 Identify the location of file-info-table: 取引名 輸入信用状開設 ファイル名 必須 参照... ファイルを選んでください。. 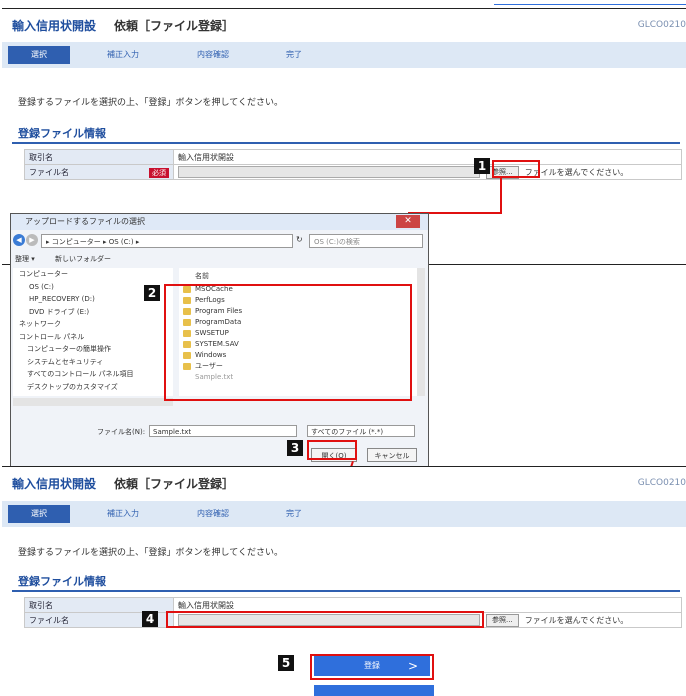
(353, 164).